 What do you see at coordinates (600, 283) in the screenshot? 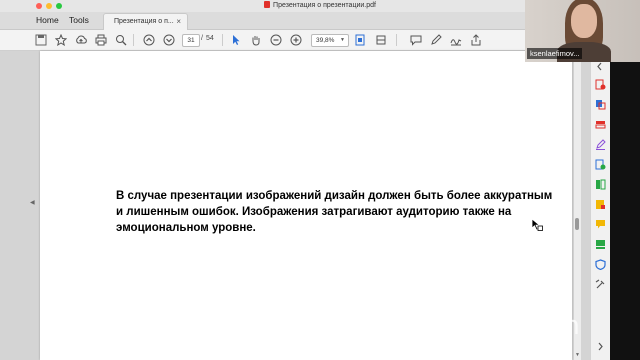
I see `more-tools-icon` at bounding box center [600, 283].